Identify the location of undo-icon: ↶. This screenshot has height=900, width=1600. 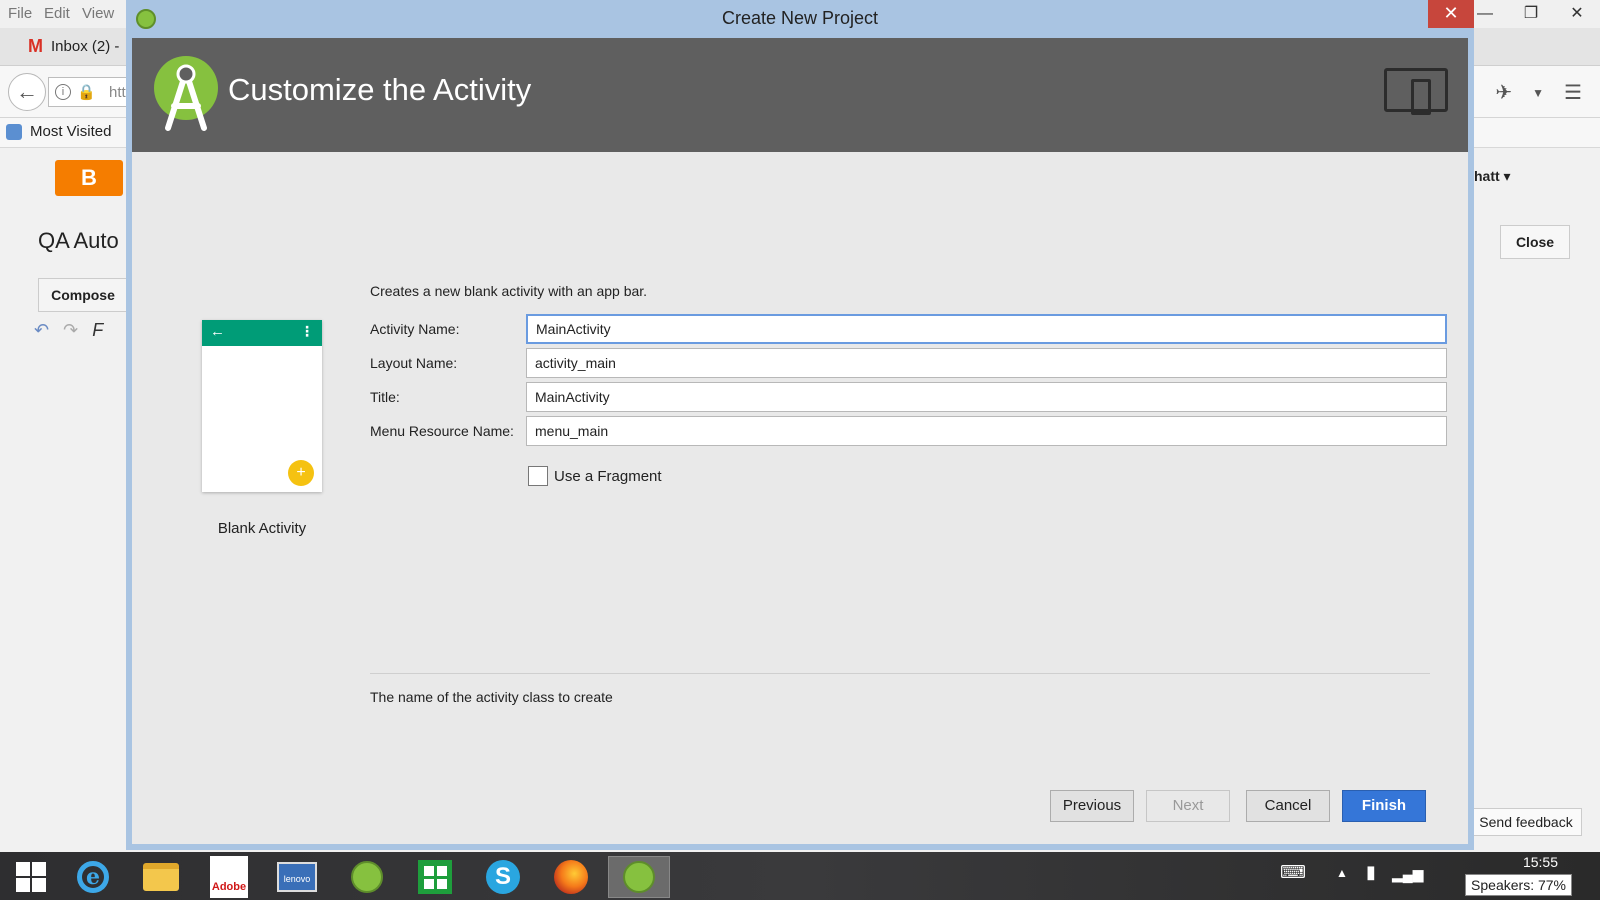
(41, 330).